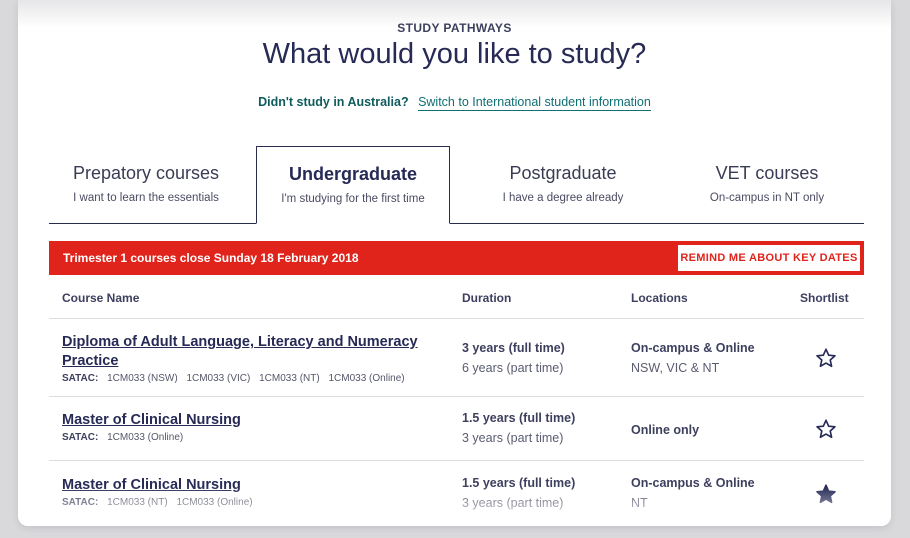  I want to click on header-course-name: Course Name, so click(101, 298).